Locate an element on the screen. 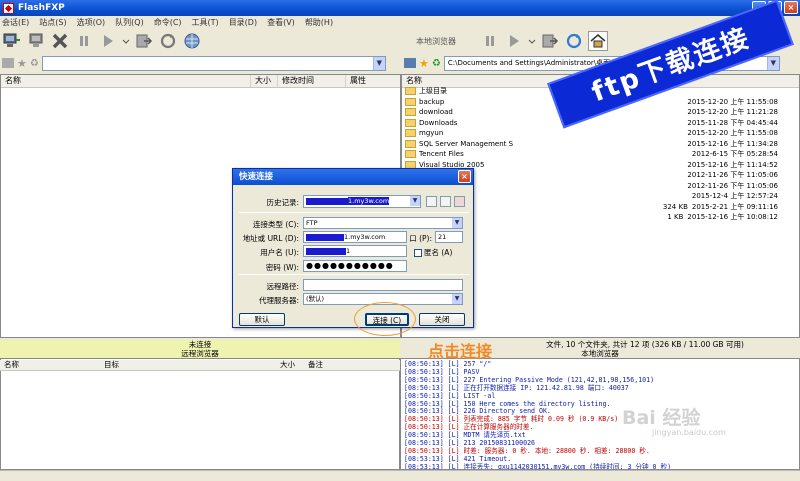 The height and width of the screenshot is (481, 800). local-transfer-dropdown is located at coordinates (532, 41).